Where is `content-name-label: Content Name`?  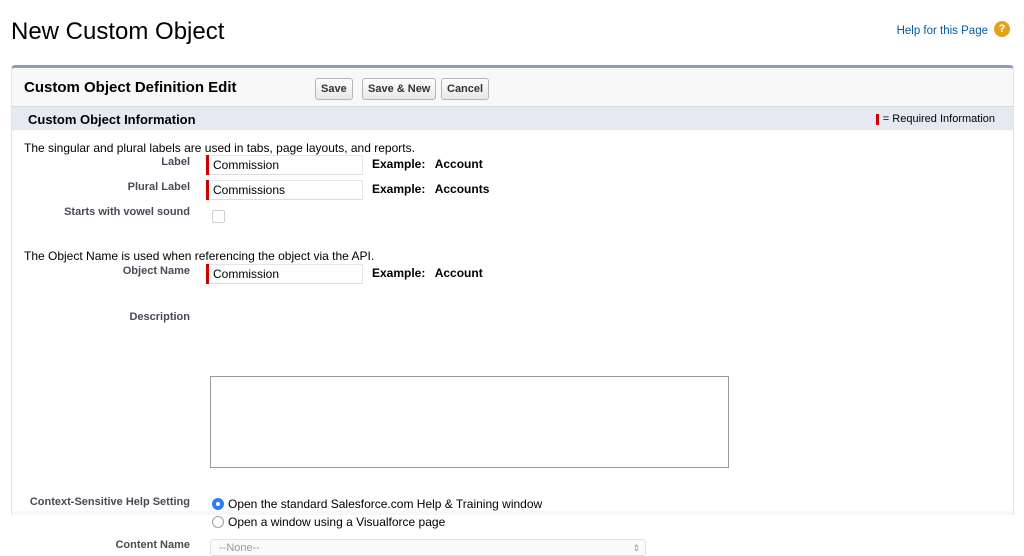 content-name-label: Content Name is located at coordinates (152, 545).